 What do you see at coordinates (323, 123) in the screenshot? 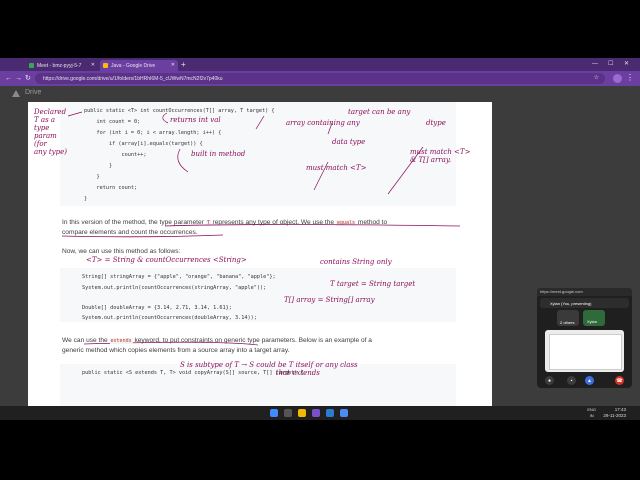
I see `annotation-array-any: array containing any` at bounding box center [323, 123].